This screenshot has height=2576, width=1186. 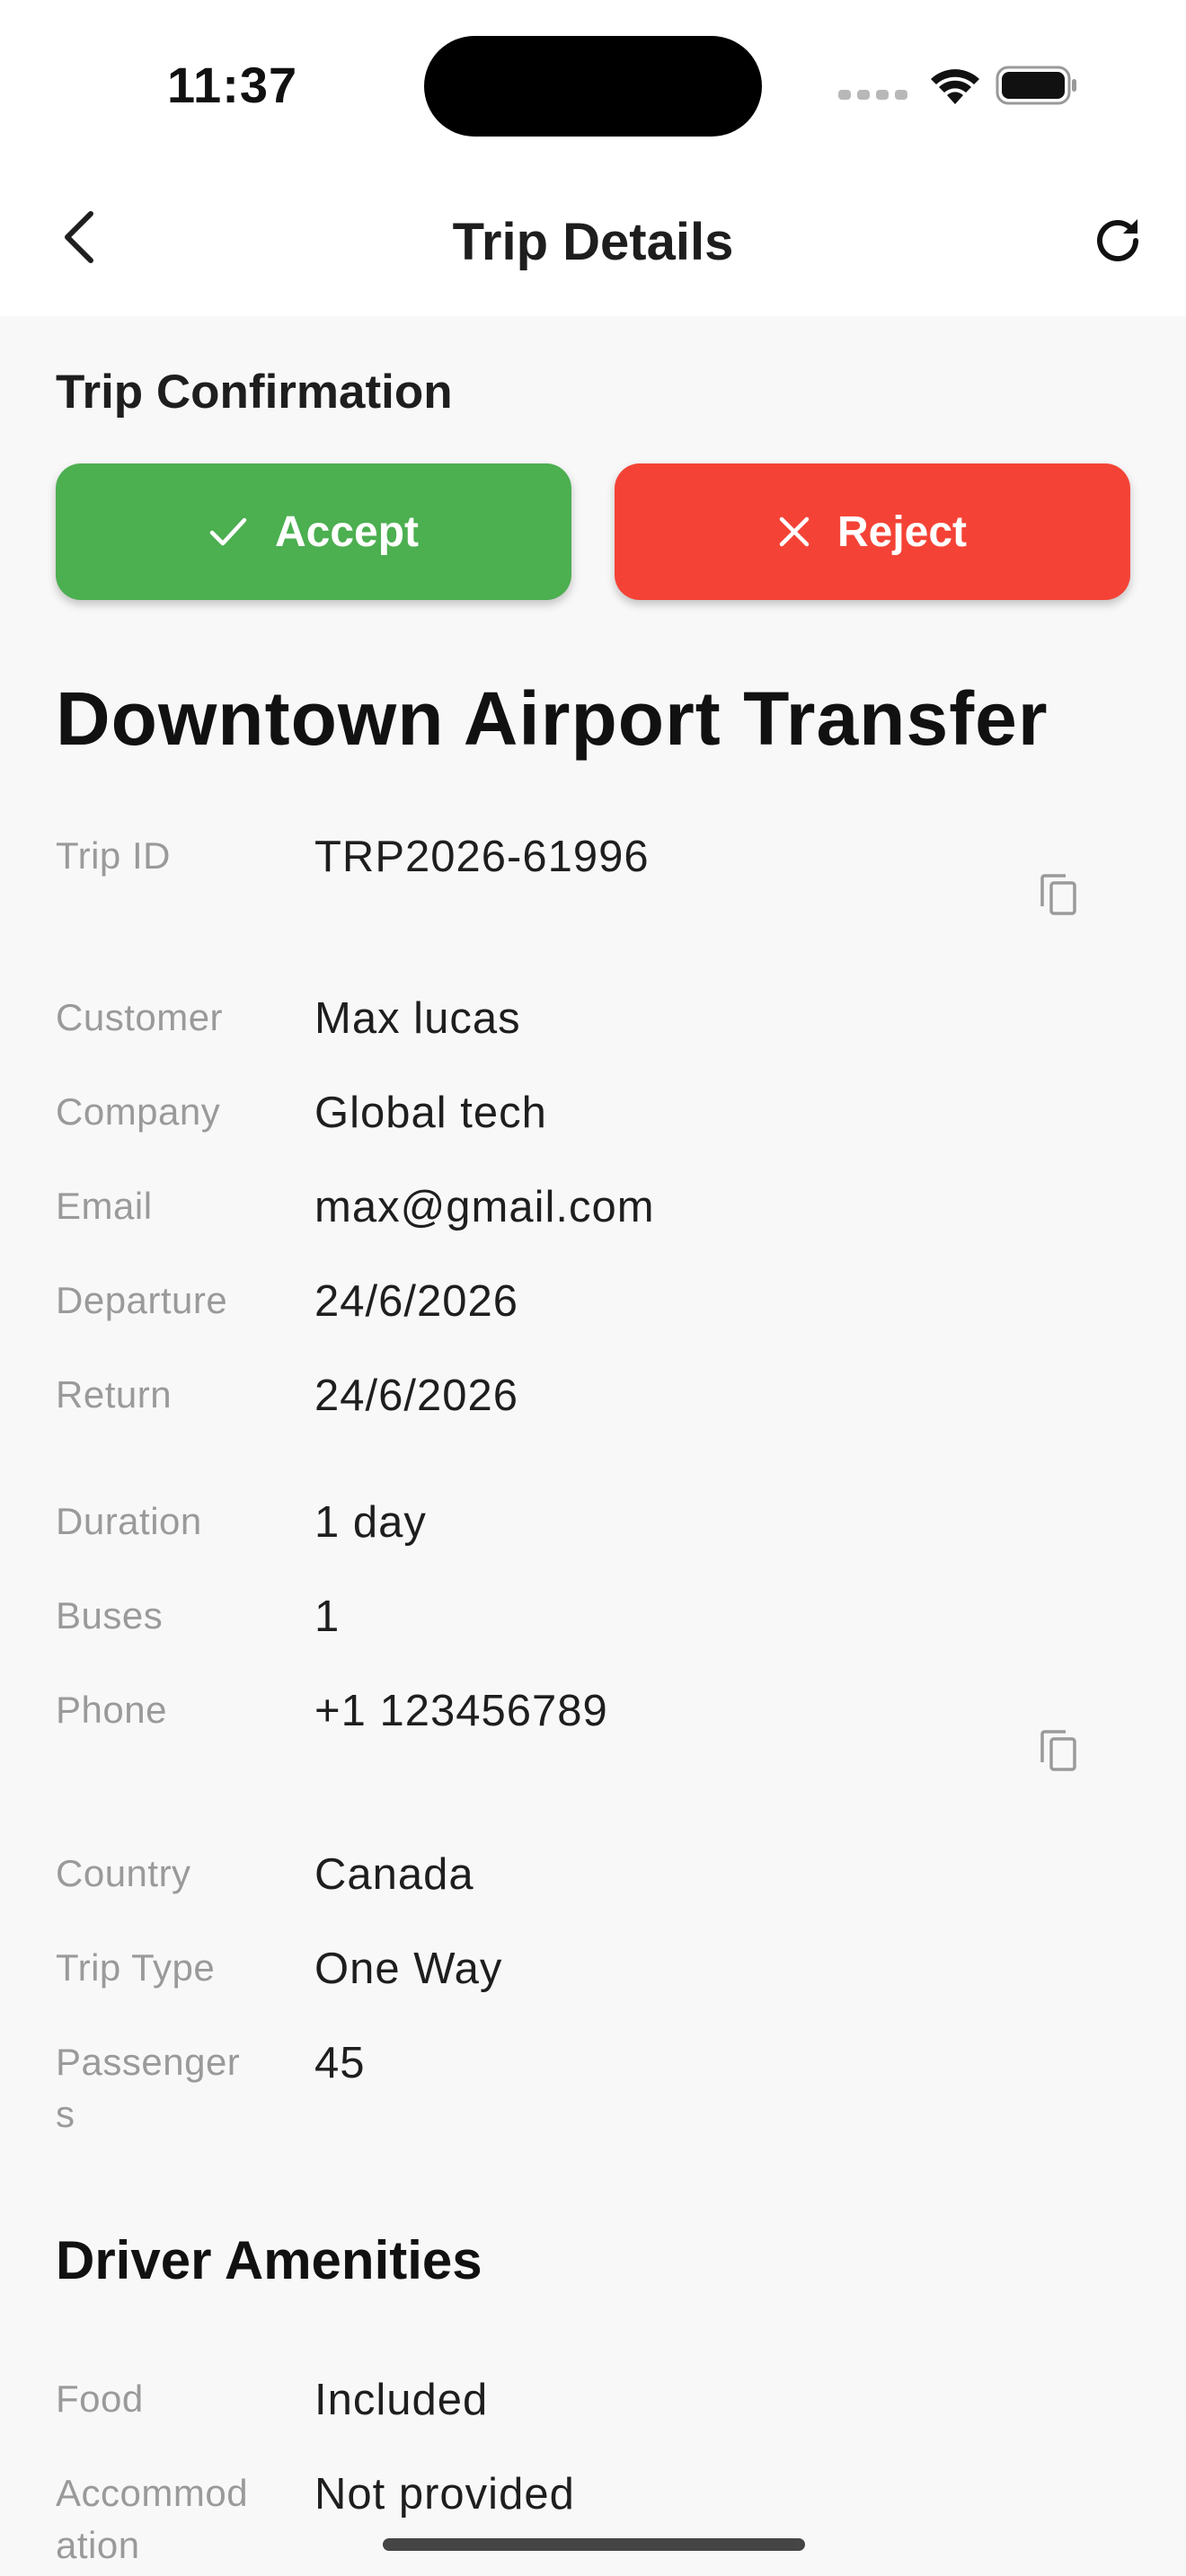 What do you see at coordinates (482, 857) in the screenshot?
I see `detail-value: TRP2026-61996` at bounding box center [482, 857].